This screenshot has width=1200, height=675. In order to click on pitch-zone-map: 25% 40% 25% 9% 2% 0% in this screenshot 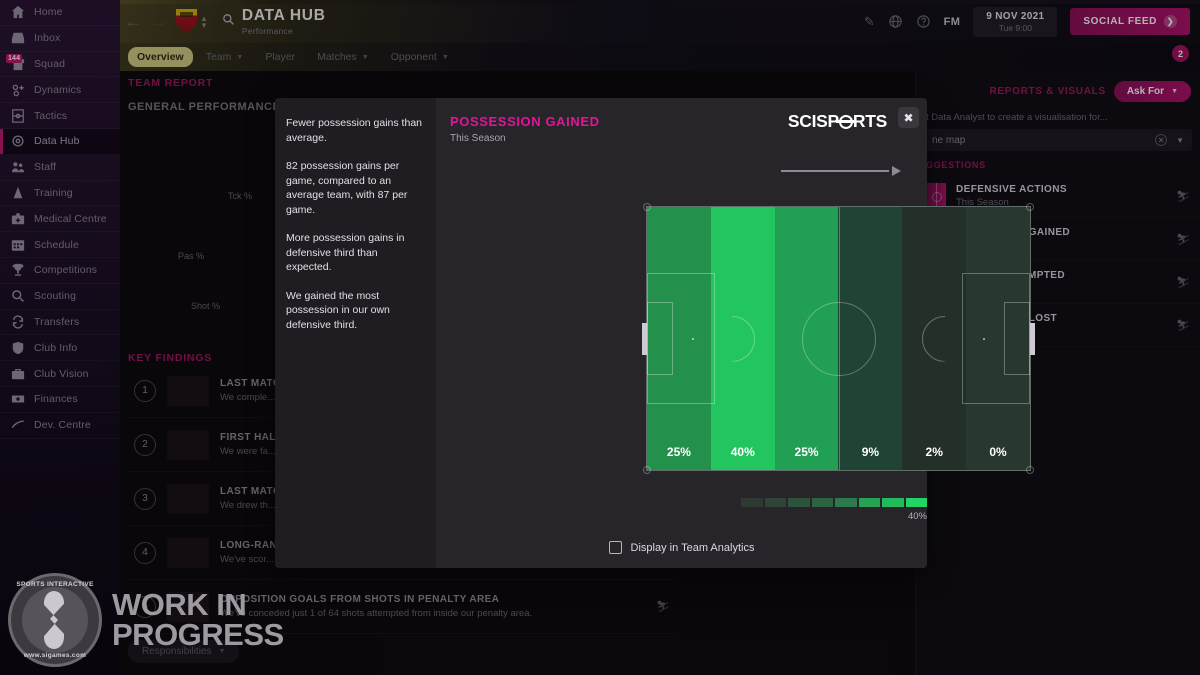, I will do `click(838, 338)`.